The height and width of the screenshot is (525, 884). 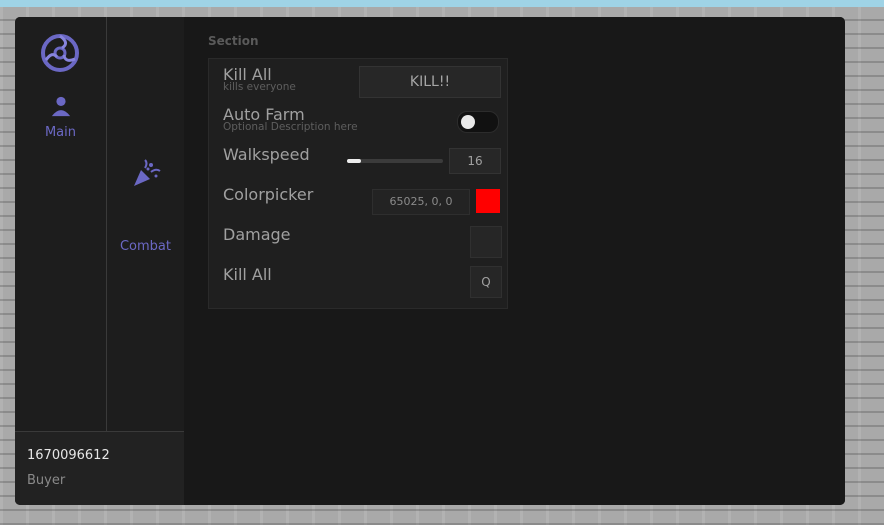 I want to click on kill-button: KILL!!, so click(x=430, y=82).